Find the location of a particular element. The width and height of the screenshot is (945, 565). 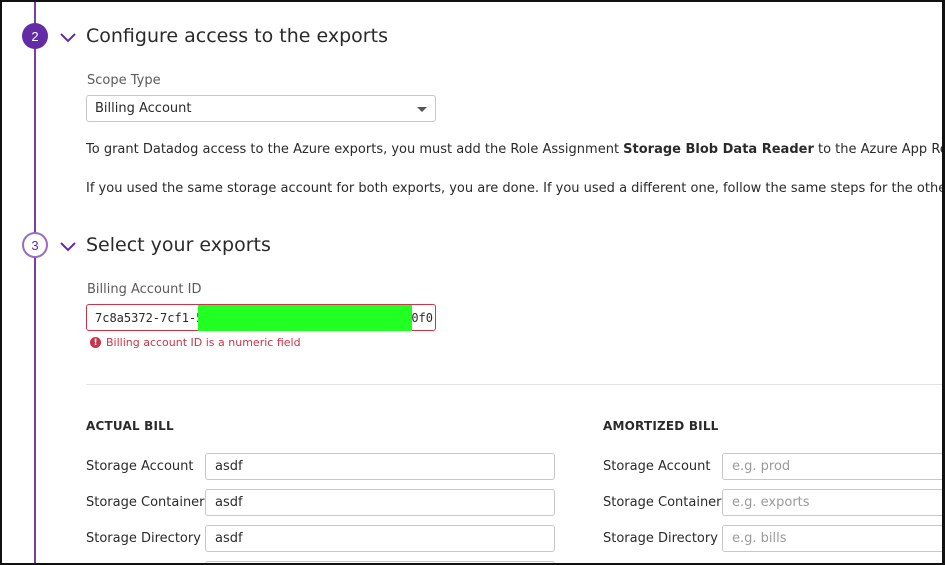

amortized-storage-account-input: e.g. prod is located at coordinates (832, 466).